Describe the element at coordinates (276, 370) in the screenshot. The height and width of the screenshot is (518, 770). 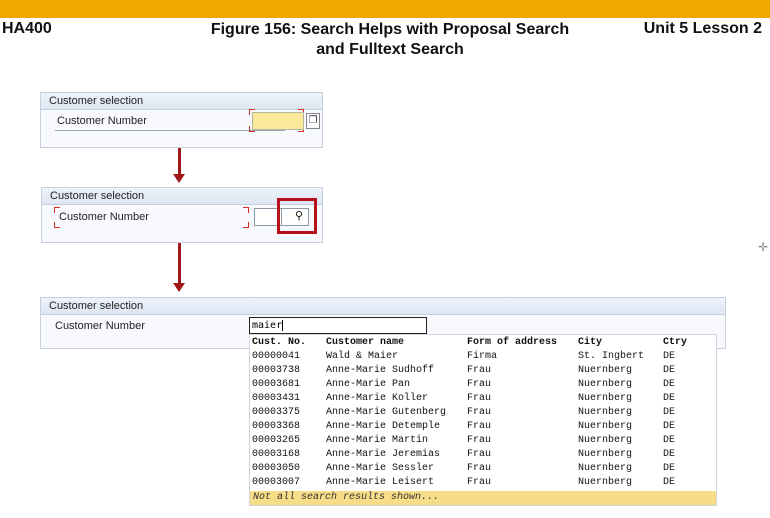
I see `table-cell: 00003738` at that location.